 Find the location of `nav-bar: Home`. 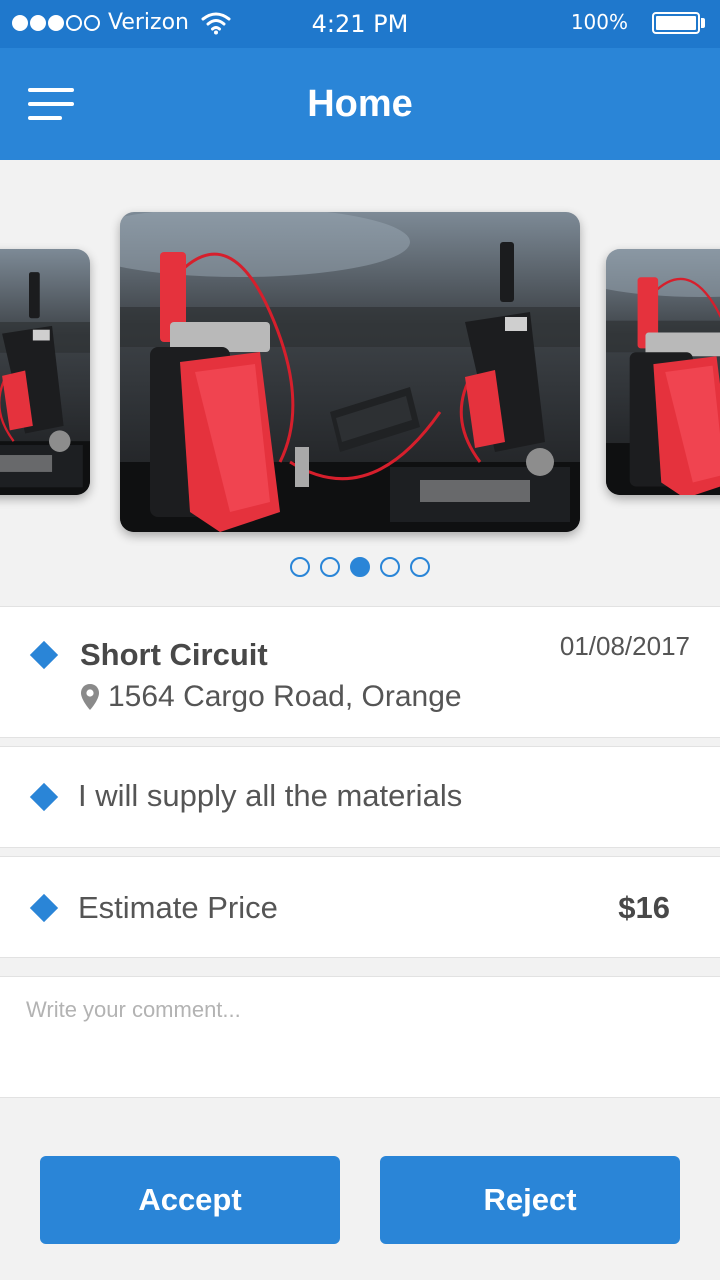

nav-bar: Home is located at coordinates (360, 104).